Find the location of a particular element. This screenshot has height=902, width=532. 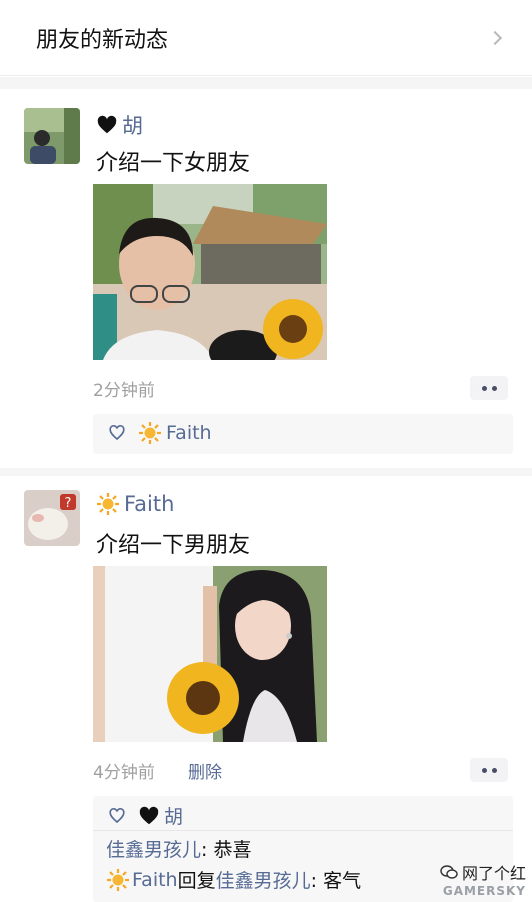

post-text: 介绍一下女朋友 is located at coordinates (173, 163).